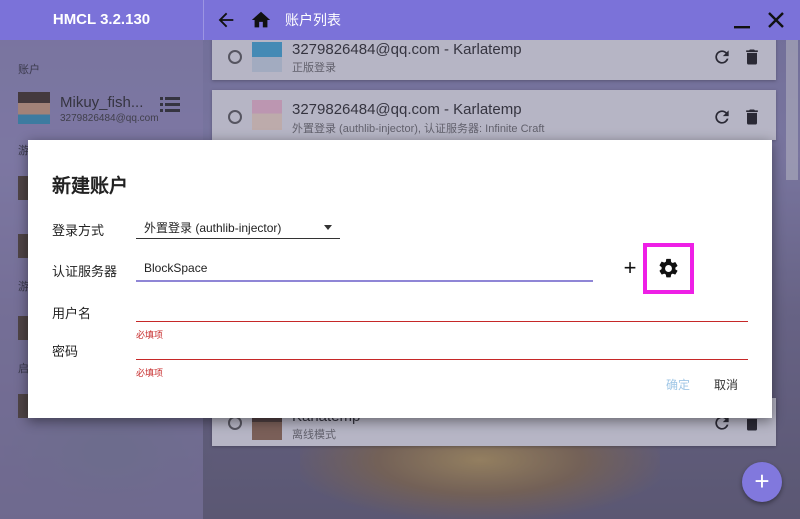  What do you see at coordinates (90, 186) in the screenshot?
I see `dialog-title: 新建账户` at bounding box center [90, 186].